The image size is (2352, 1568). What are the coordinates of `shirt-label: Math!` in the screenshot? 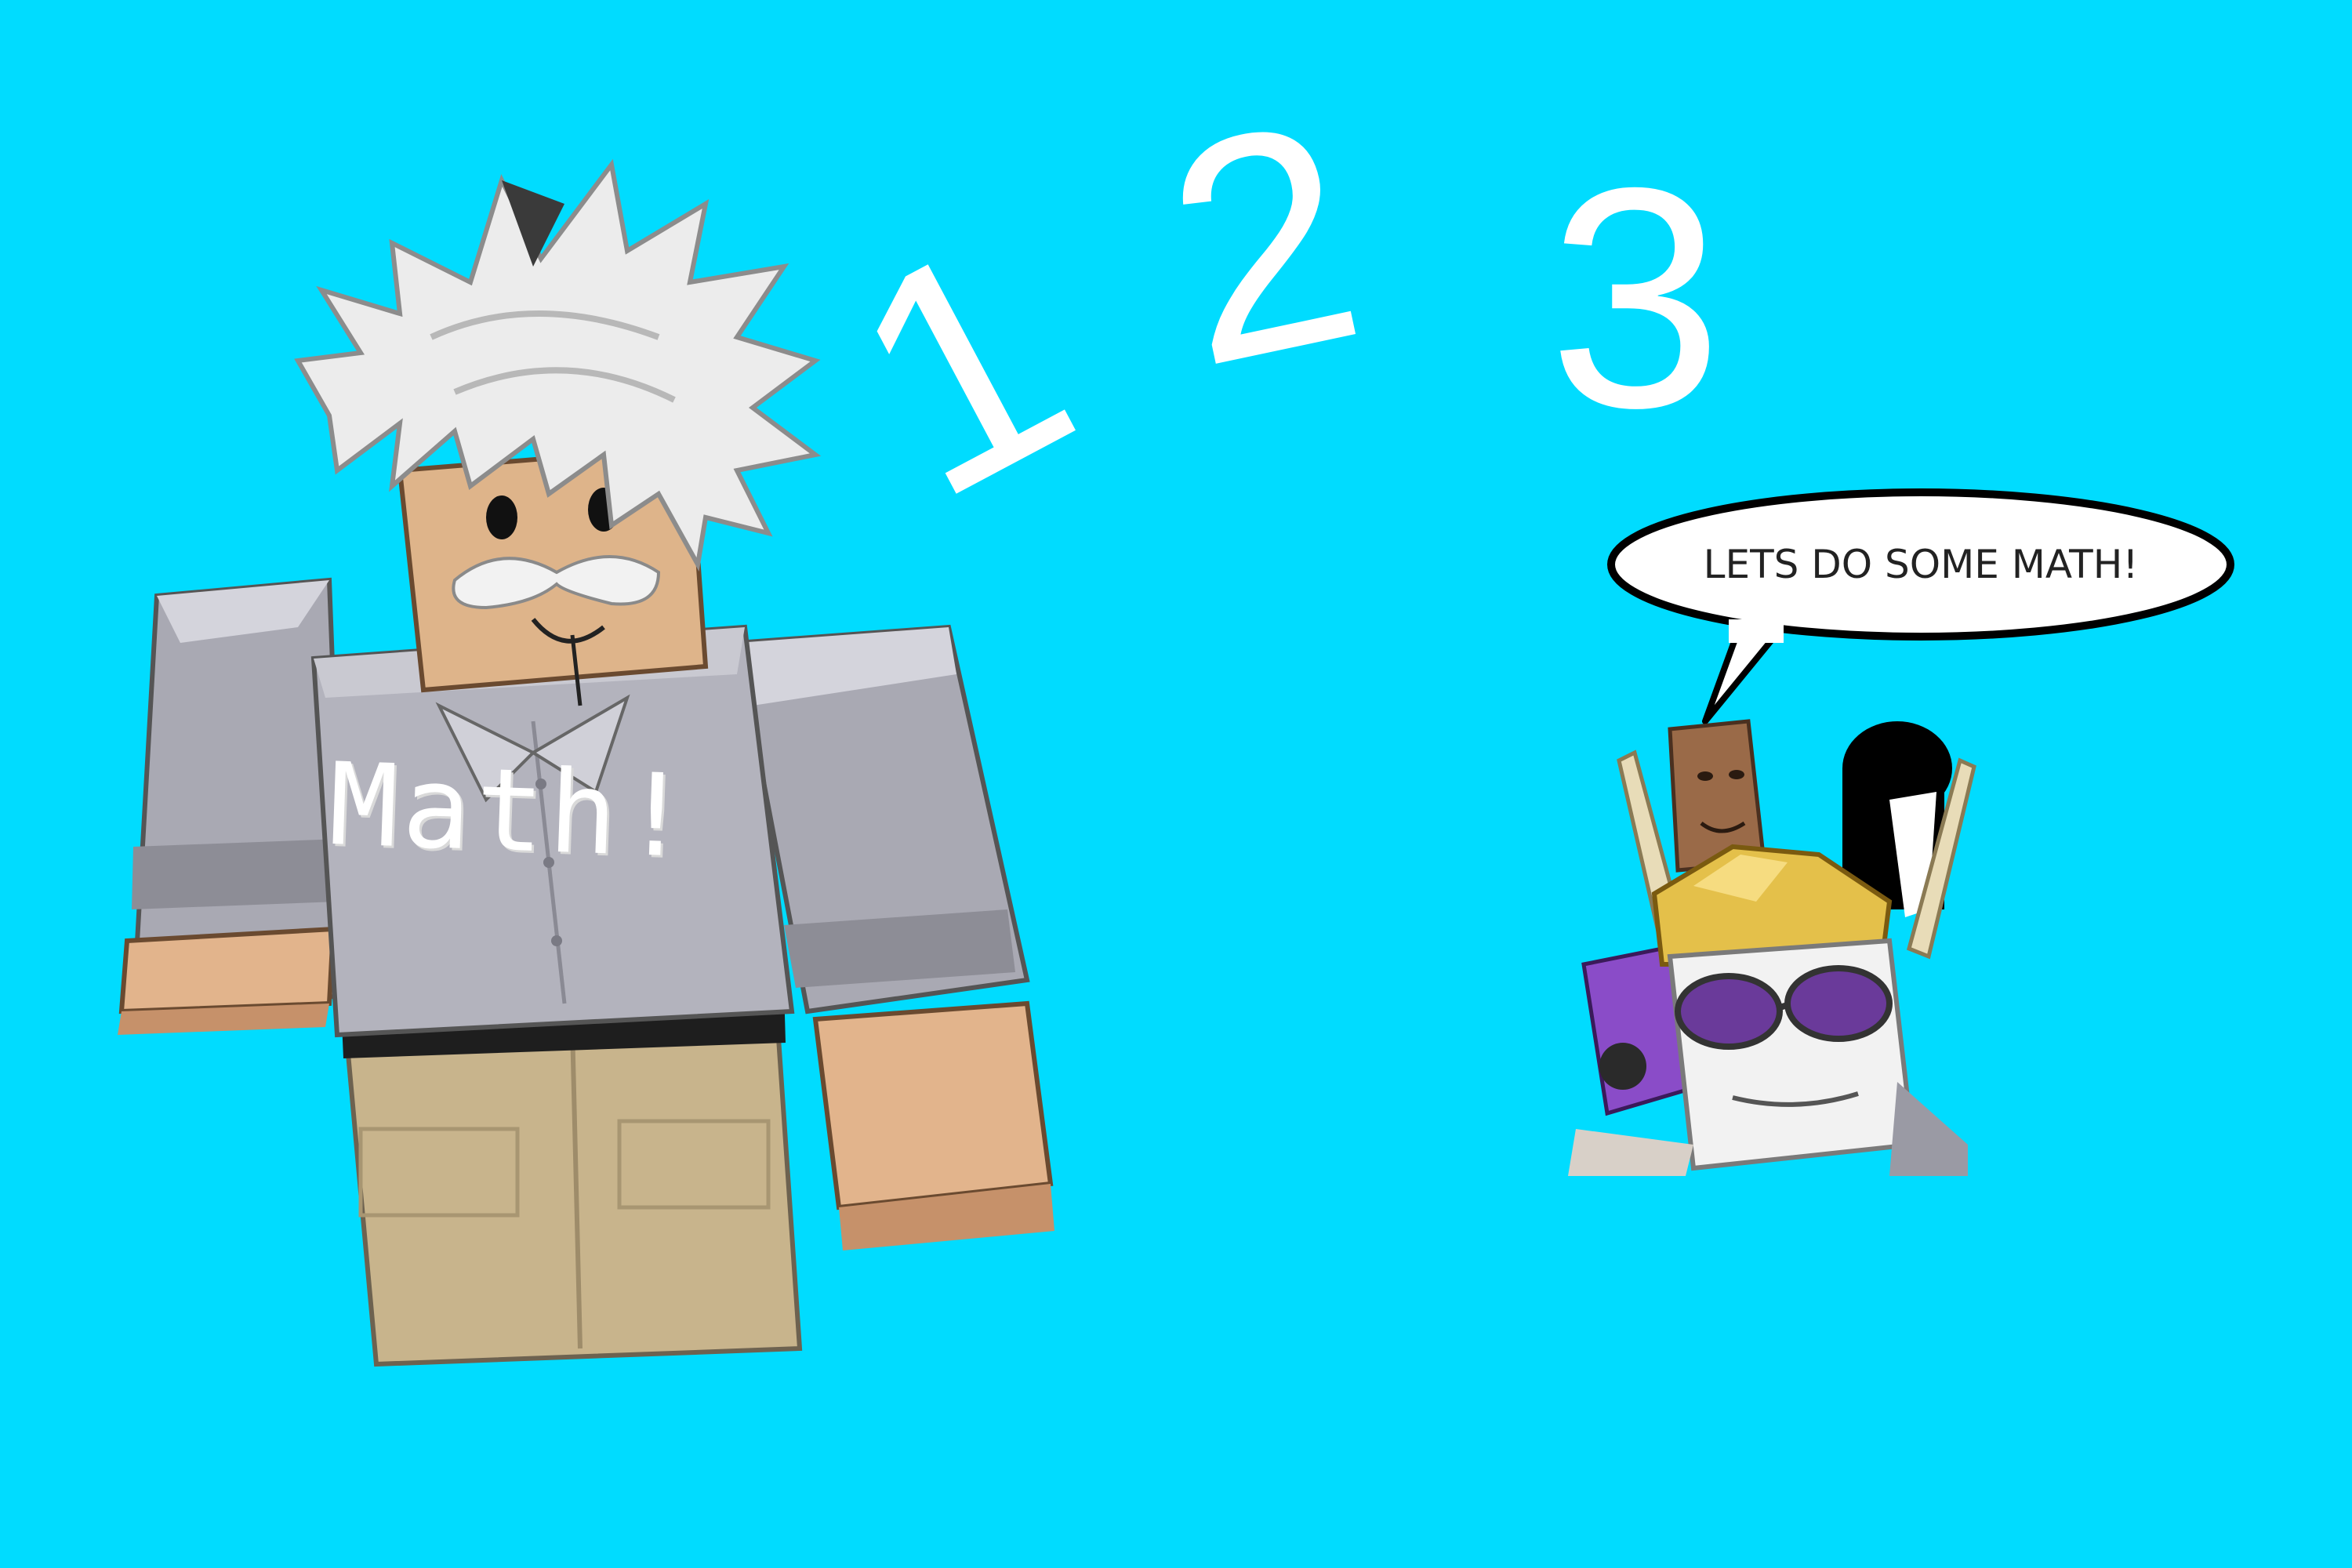 It's located at (512, 811).